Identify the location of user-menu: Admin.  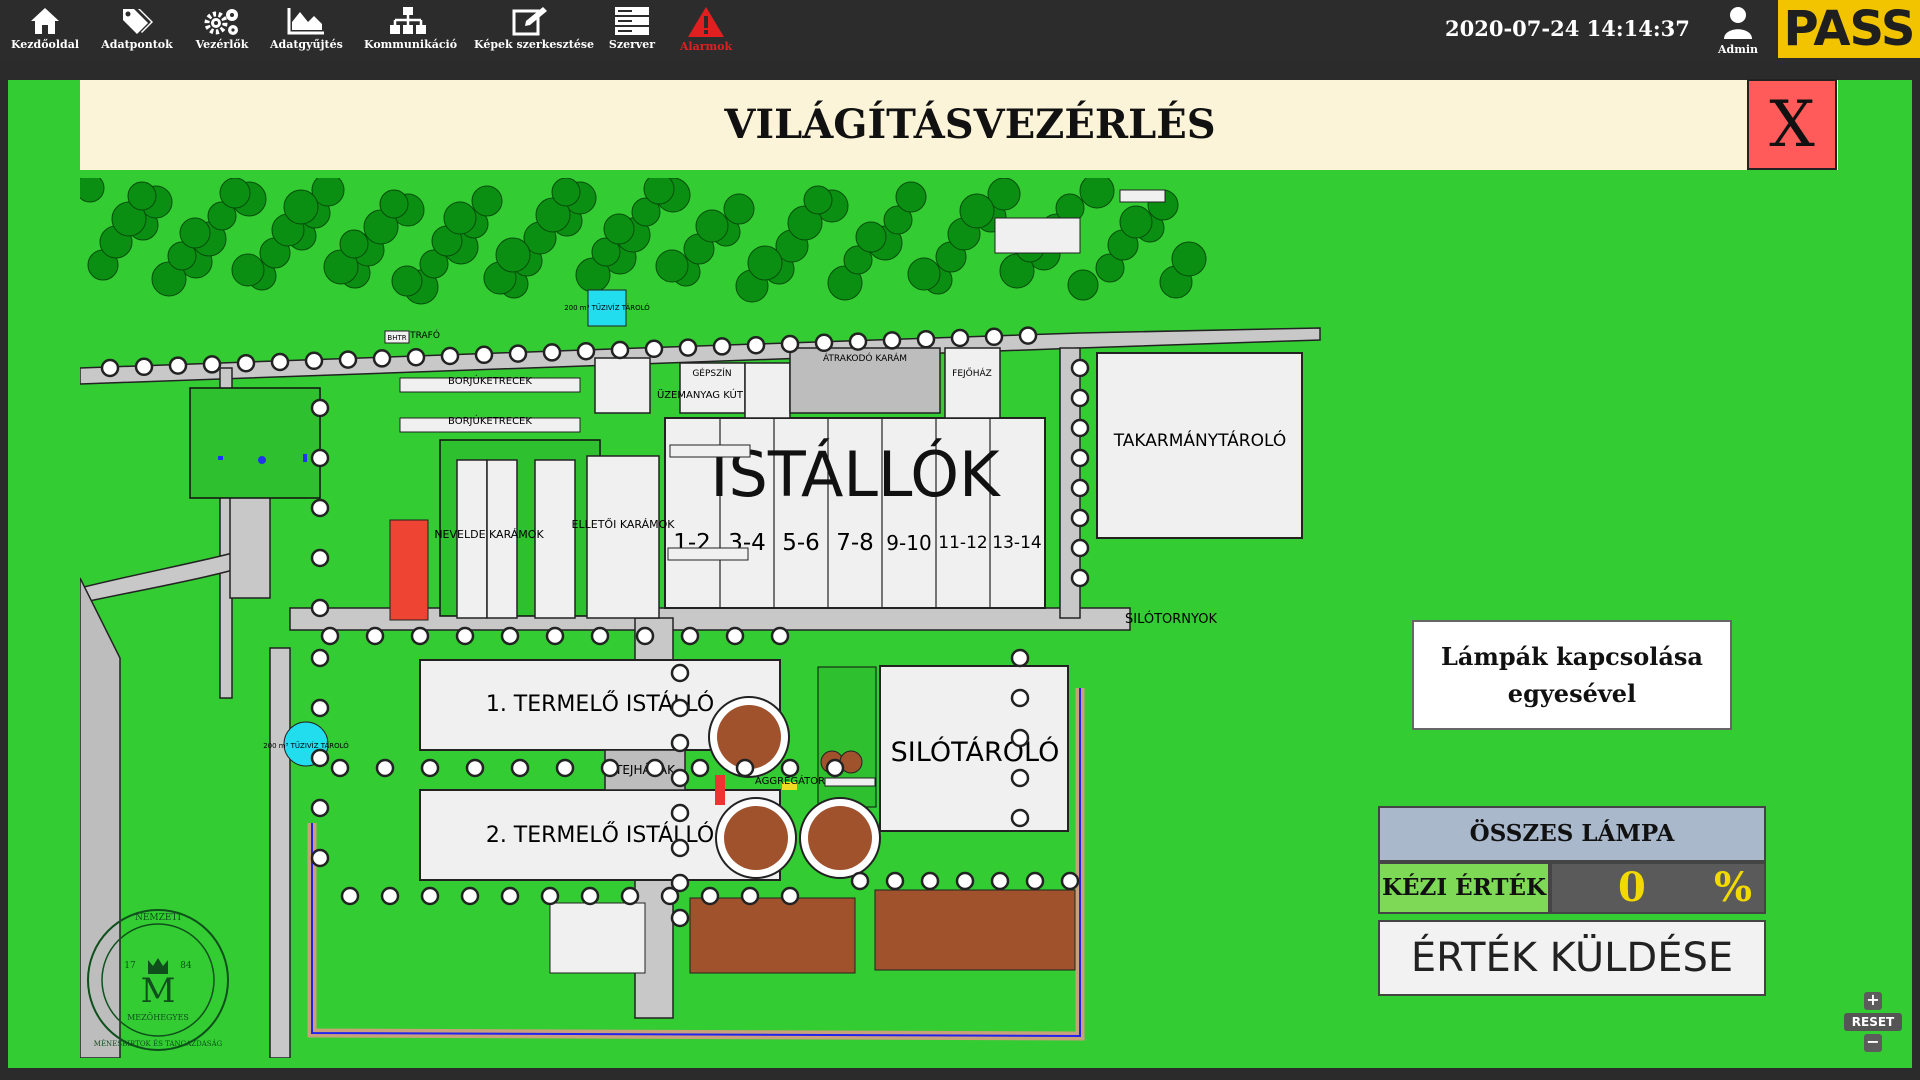
(1738, 32).